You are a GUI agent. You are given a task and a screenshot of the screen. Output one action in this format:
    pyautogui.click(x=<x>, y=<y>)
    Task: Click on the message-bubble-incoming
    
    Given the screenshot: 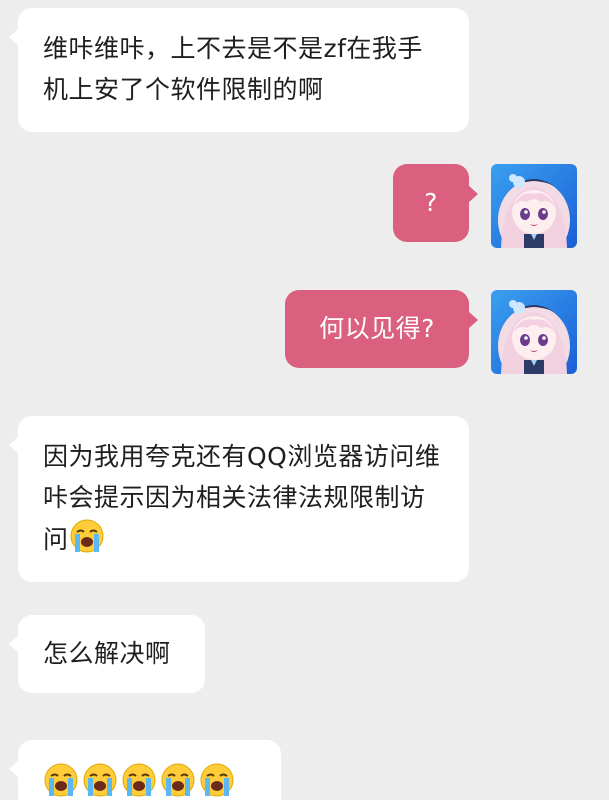 What is the action you would take?
    pyautogui.click(x=145, y=770)
    